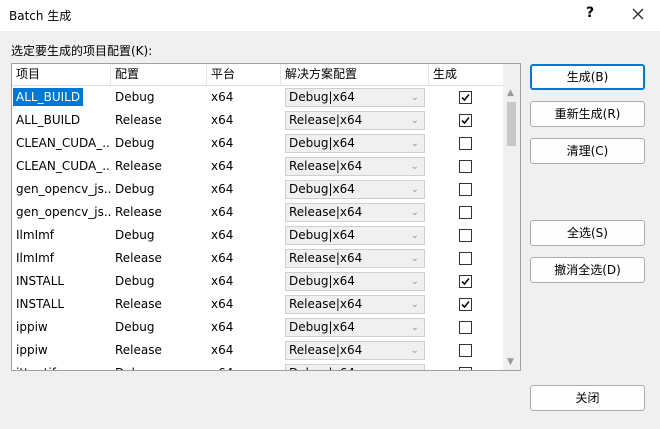 This screenshot has height=429, width=660. I want to click on table-row: INSTALL Release x64 Release|x64 ⌄, so click(257, 304).